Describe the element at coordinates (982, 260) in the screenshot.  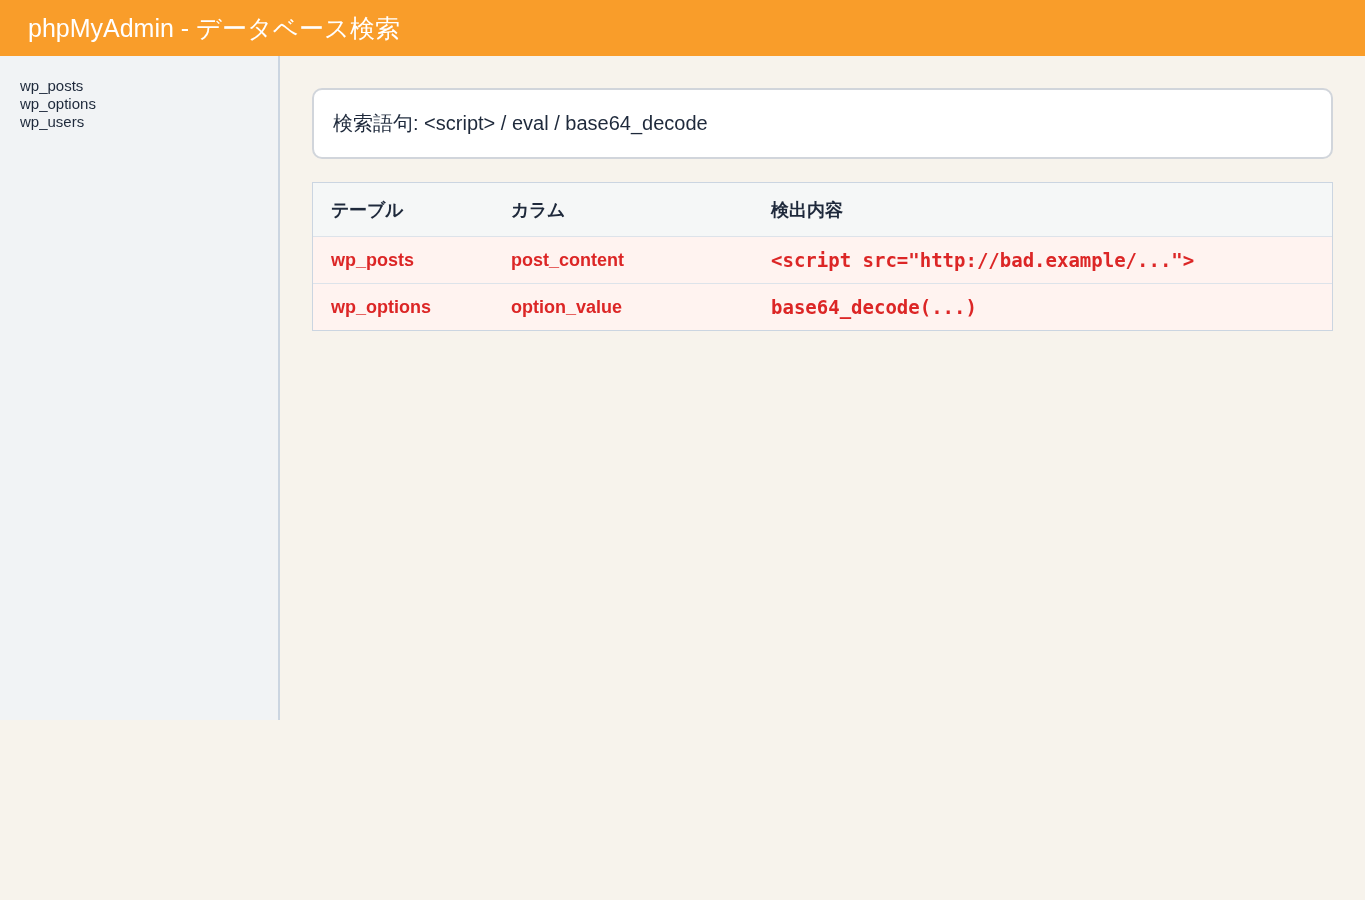
I see `matched-code: <script src="http://bad.example/...">` at that location.